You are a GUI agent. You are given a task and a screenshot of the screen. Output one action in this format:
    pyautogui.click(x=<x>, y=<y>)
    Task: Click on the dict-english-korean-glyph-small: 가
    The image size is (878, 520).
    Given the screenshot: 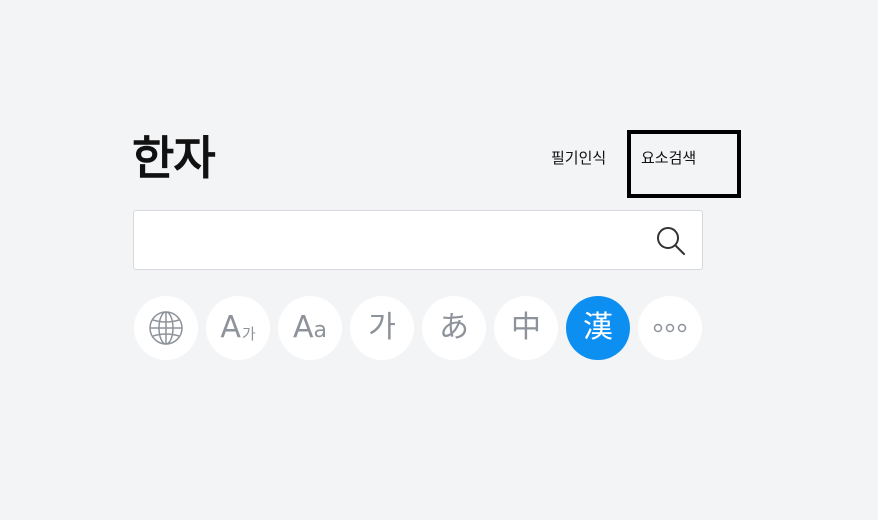 What is the action you would take?
    pyautogui.click(x=248, y=333)
    